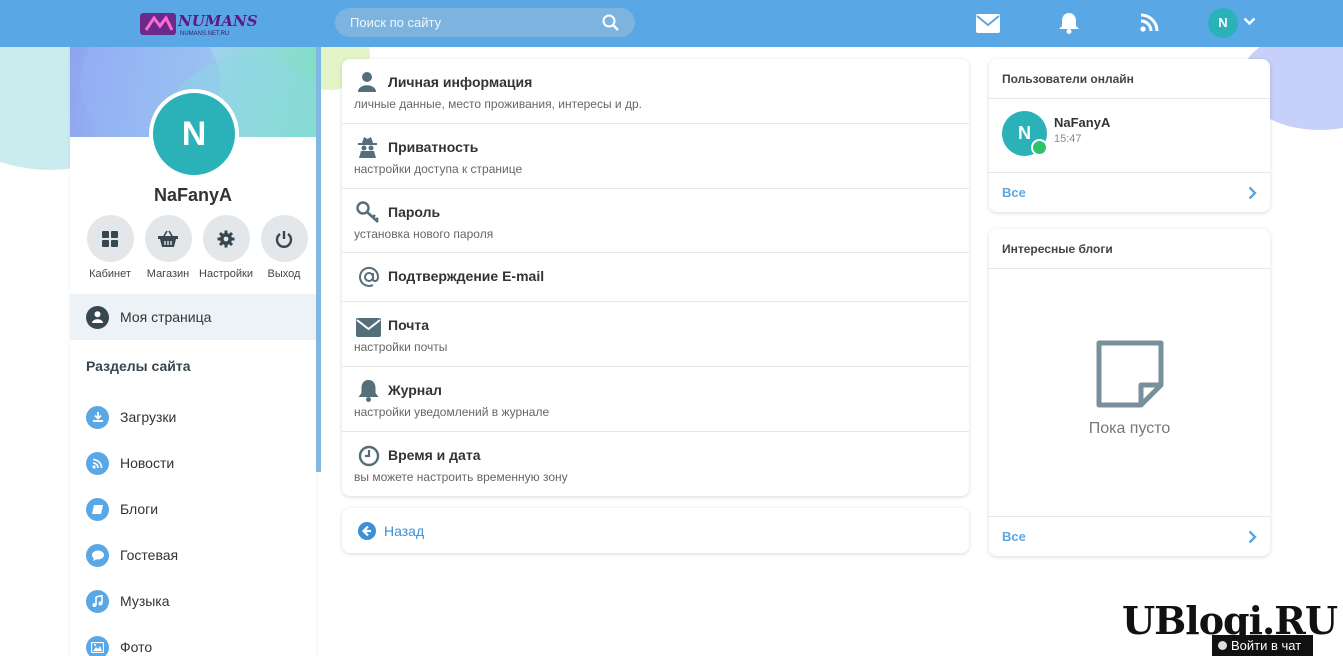 The height and width of the screenshot is (656, 1343). I want to click on my-page-label: Моя страница, so click(166, 317).